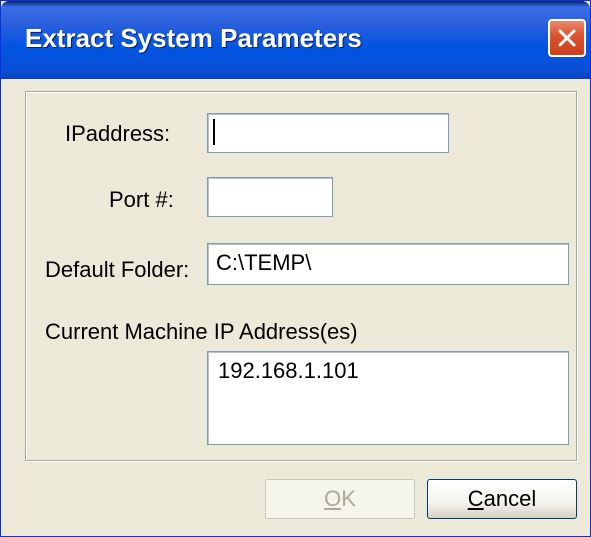 This screenshot has width=591, height=537. Describe the element at coordinates (388, 264) in the screenshot. I see `default-folder-input: C:\TEMP\` at that location.